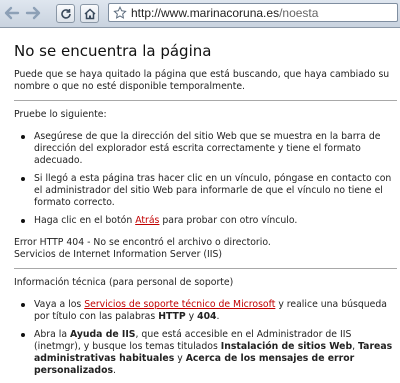  Describe the element at coordinates (120, 13) in the screenshot. I see `bookmark-star-icon` at that location.